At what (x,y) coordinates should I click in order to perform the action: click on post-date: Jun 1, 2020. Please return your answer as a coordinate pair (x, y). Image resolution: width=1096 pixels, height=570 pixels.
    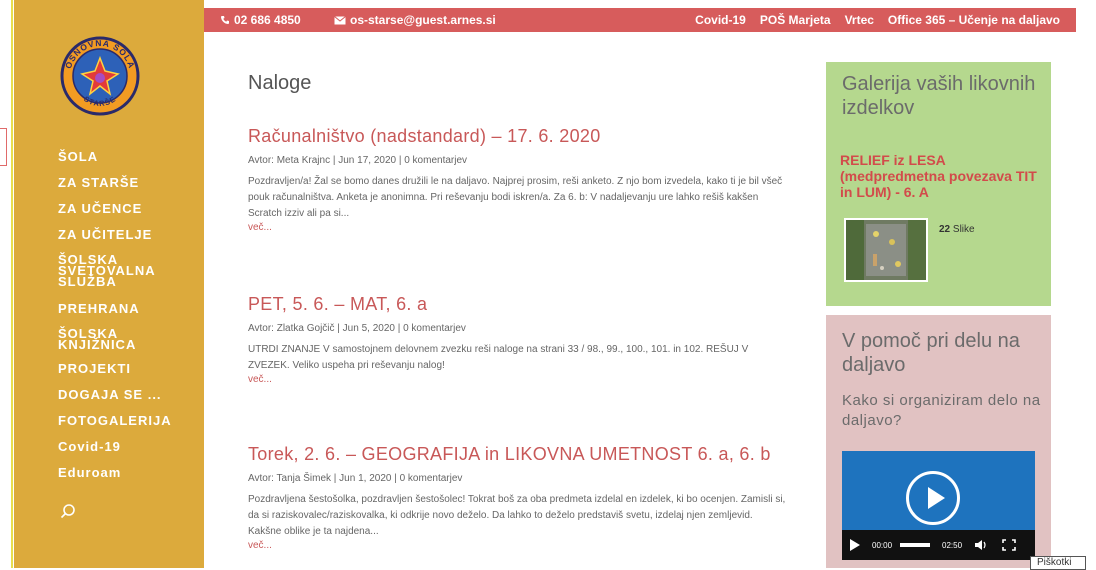
    Looking at the image, I should click on (365, 478).